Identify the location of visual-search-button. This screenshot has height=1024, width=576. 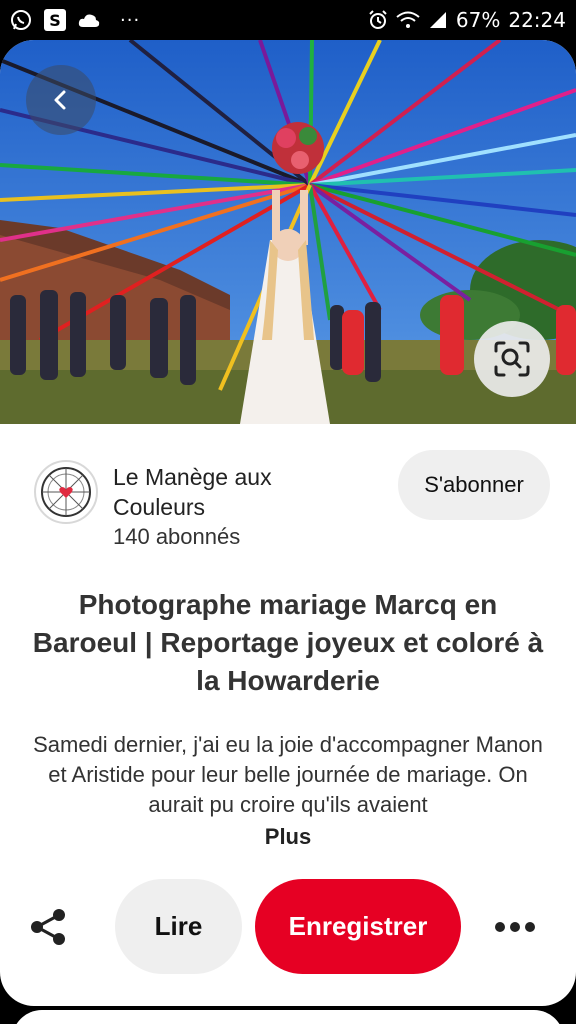
(512, 359).